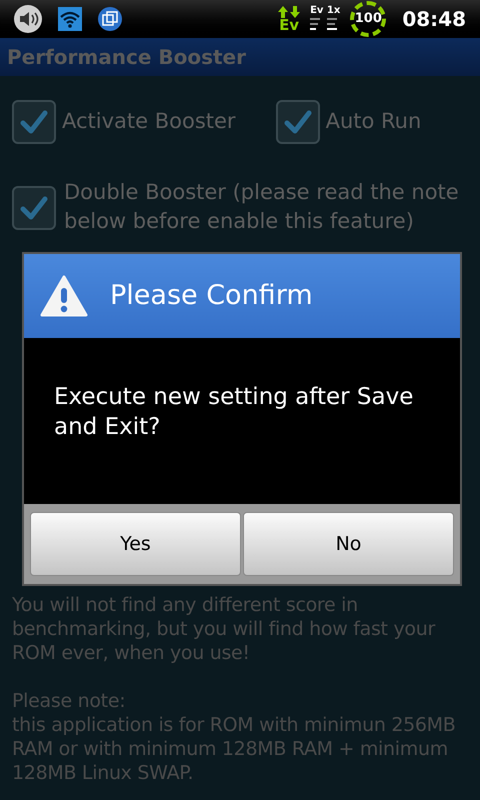  Describe the element at coordinates (110, 19) in the screenshot. I see `sync-icon` at that location.